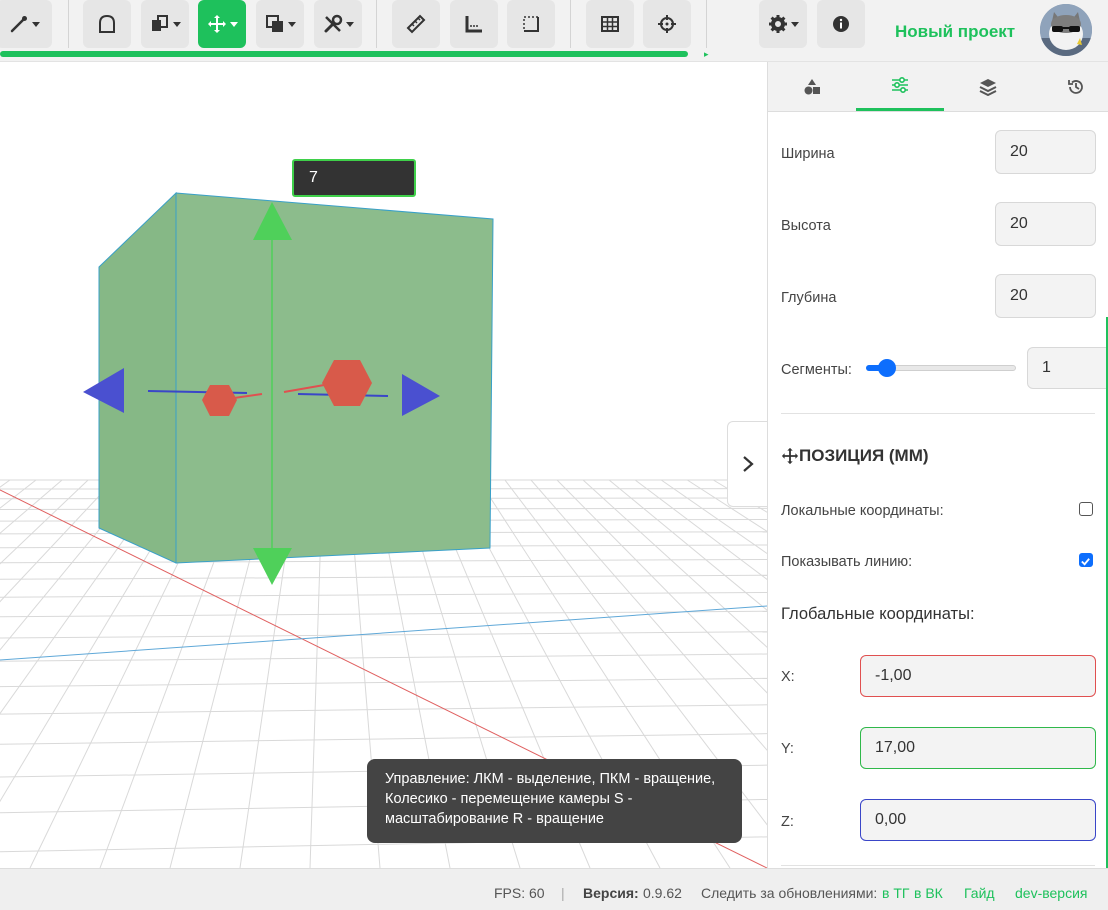 This screenshot has height=910, width=1108. I want to click on shapes-icon, so click(812, 86).